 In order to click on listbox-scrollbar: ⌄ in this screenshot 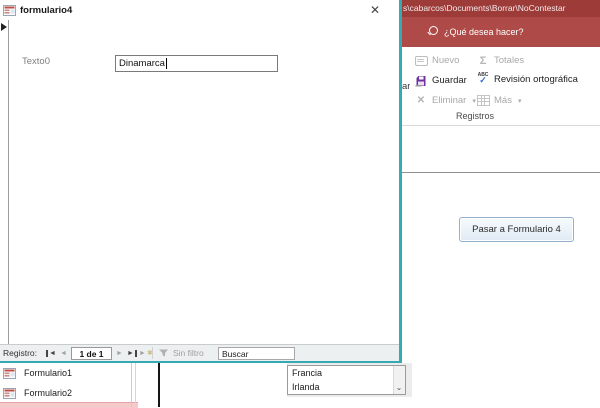, I will do `click(399, 380)`.